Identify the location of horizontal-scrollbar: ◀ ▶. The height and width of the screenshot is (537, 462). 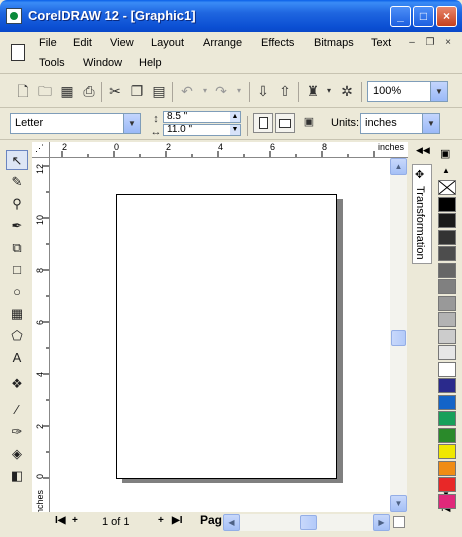
(306, 522).